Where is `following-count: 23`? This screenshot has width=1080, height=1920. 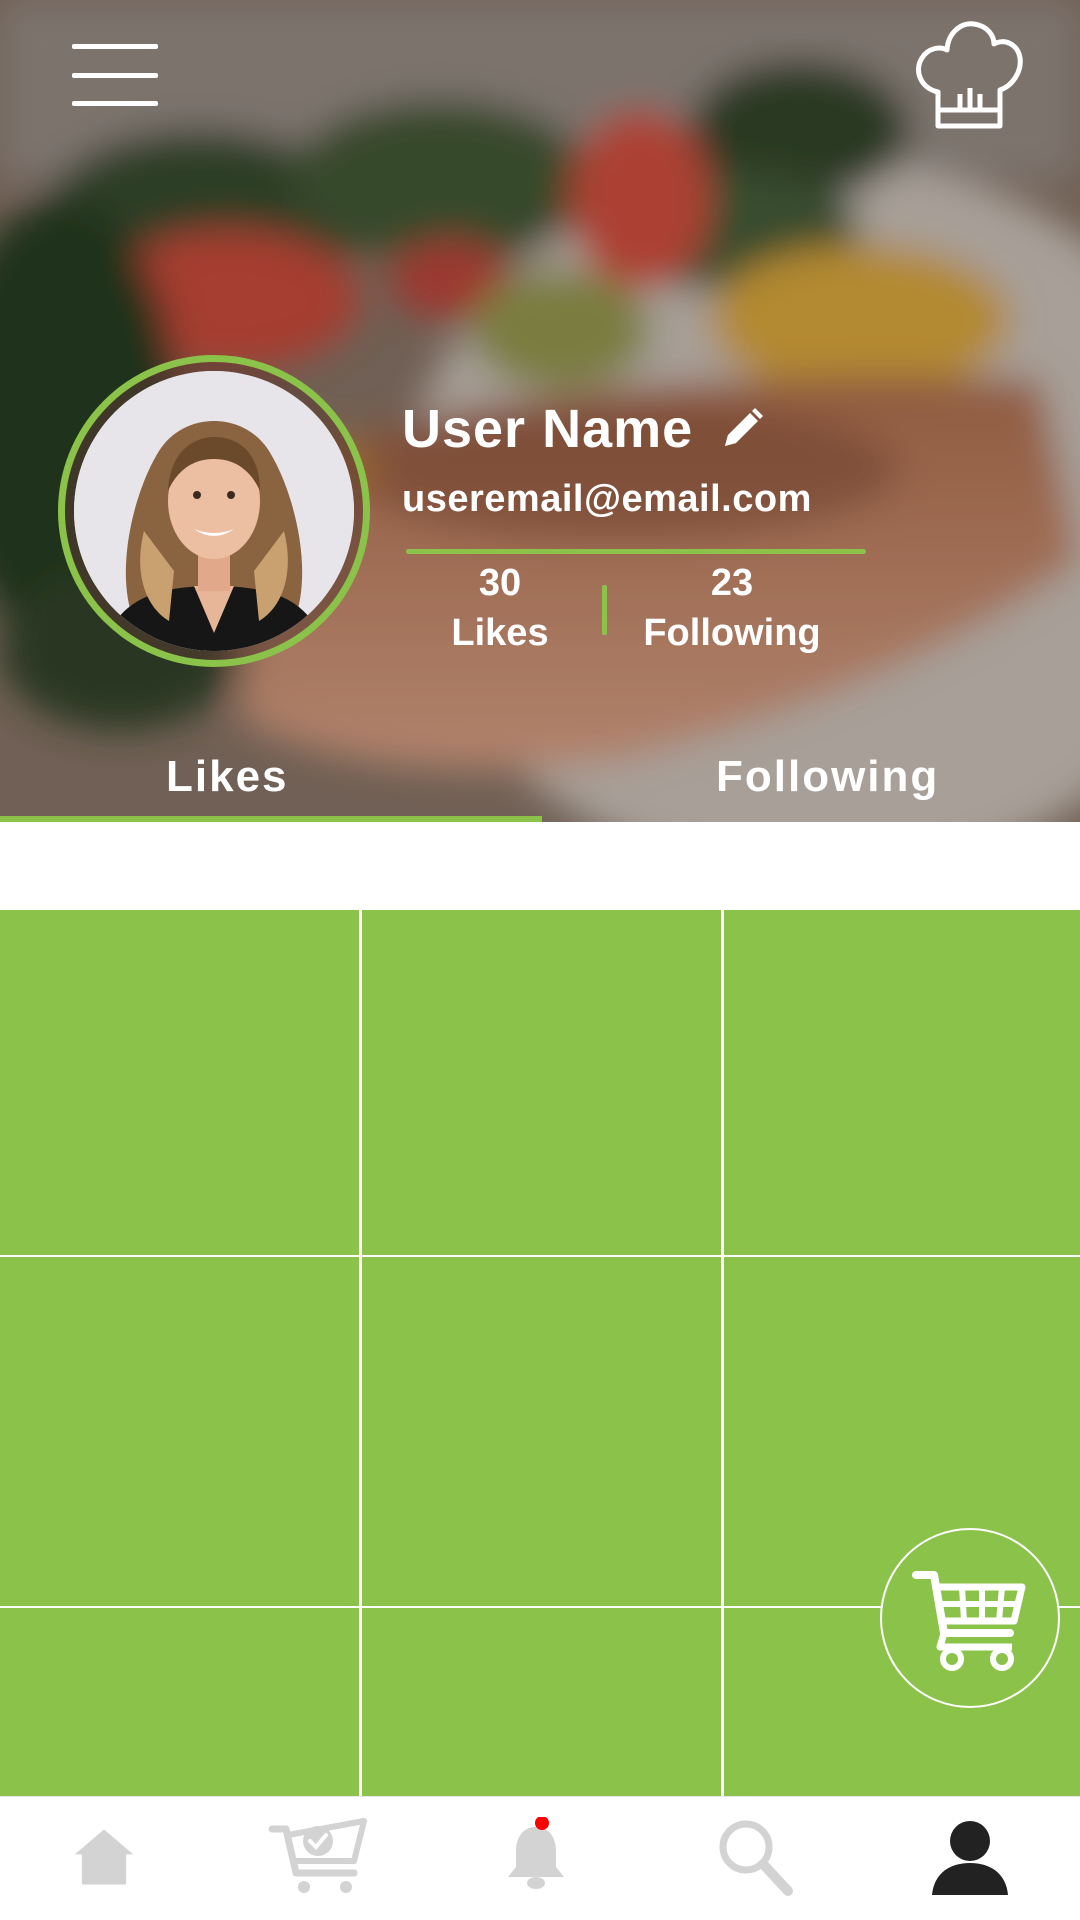
following-count: 23 is located at coordinates (732, 583).